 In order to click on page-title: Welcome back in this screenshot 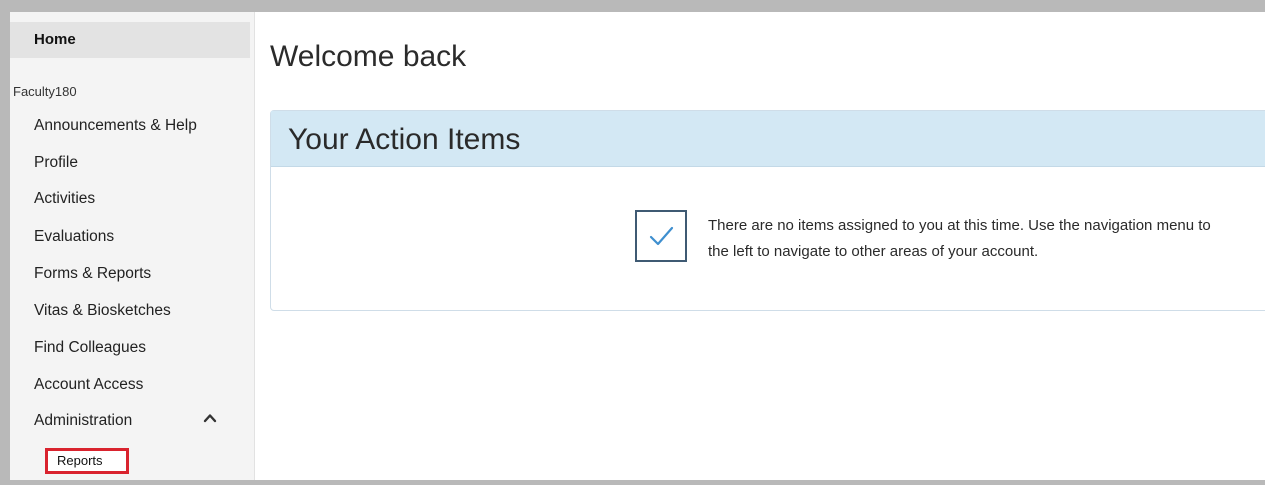, I will do `click(368, 56)`.